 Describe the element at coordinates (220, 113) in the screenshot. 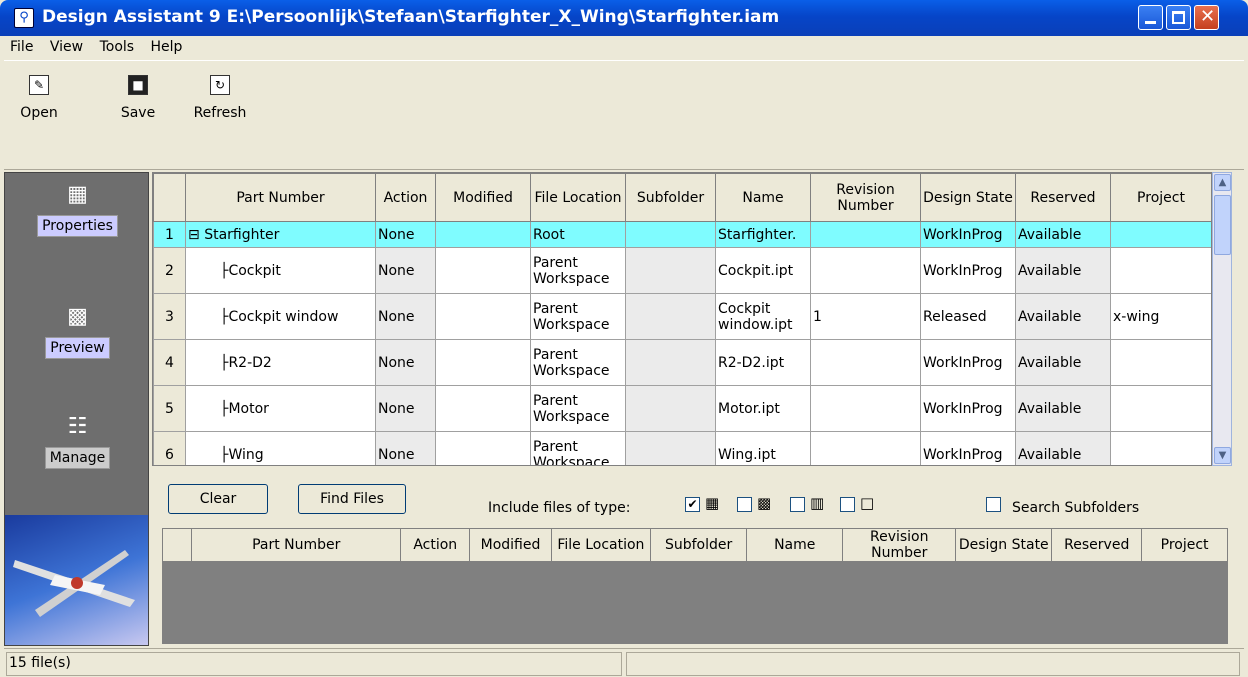

I see `refresh-label: Refresh` at that location.